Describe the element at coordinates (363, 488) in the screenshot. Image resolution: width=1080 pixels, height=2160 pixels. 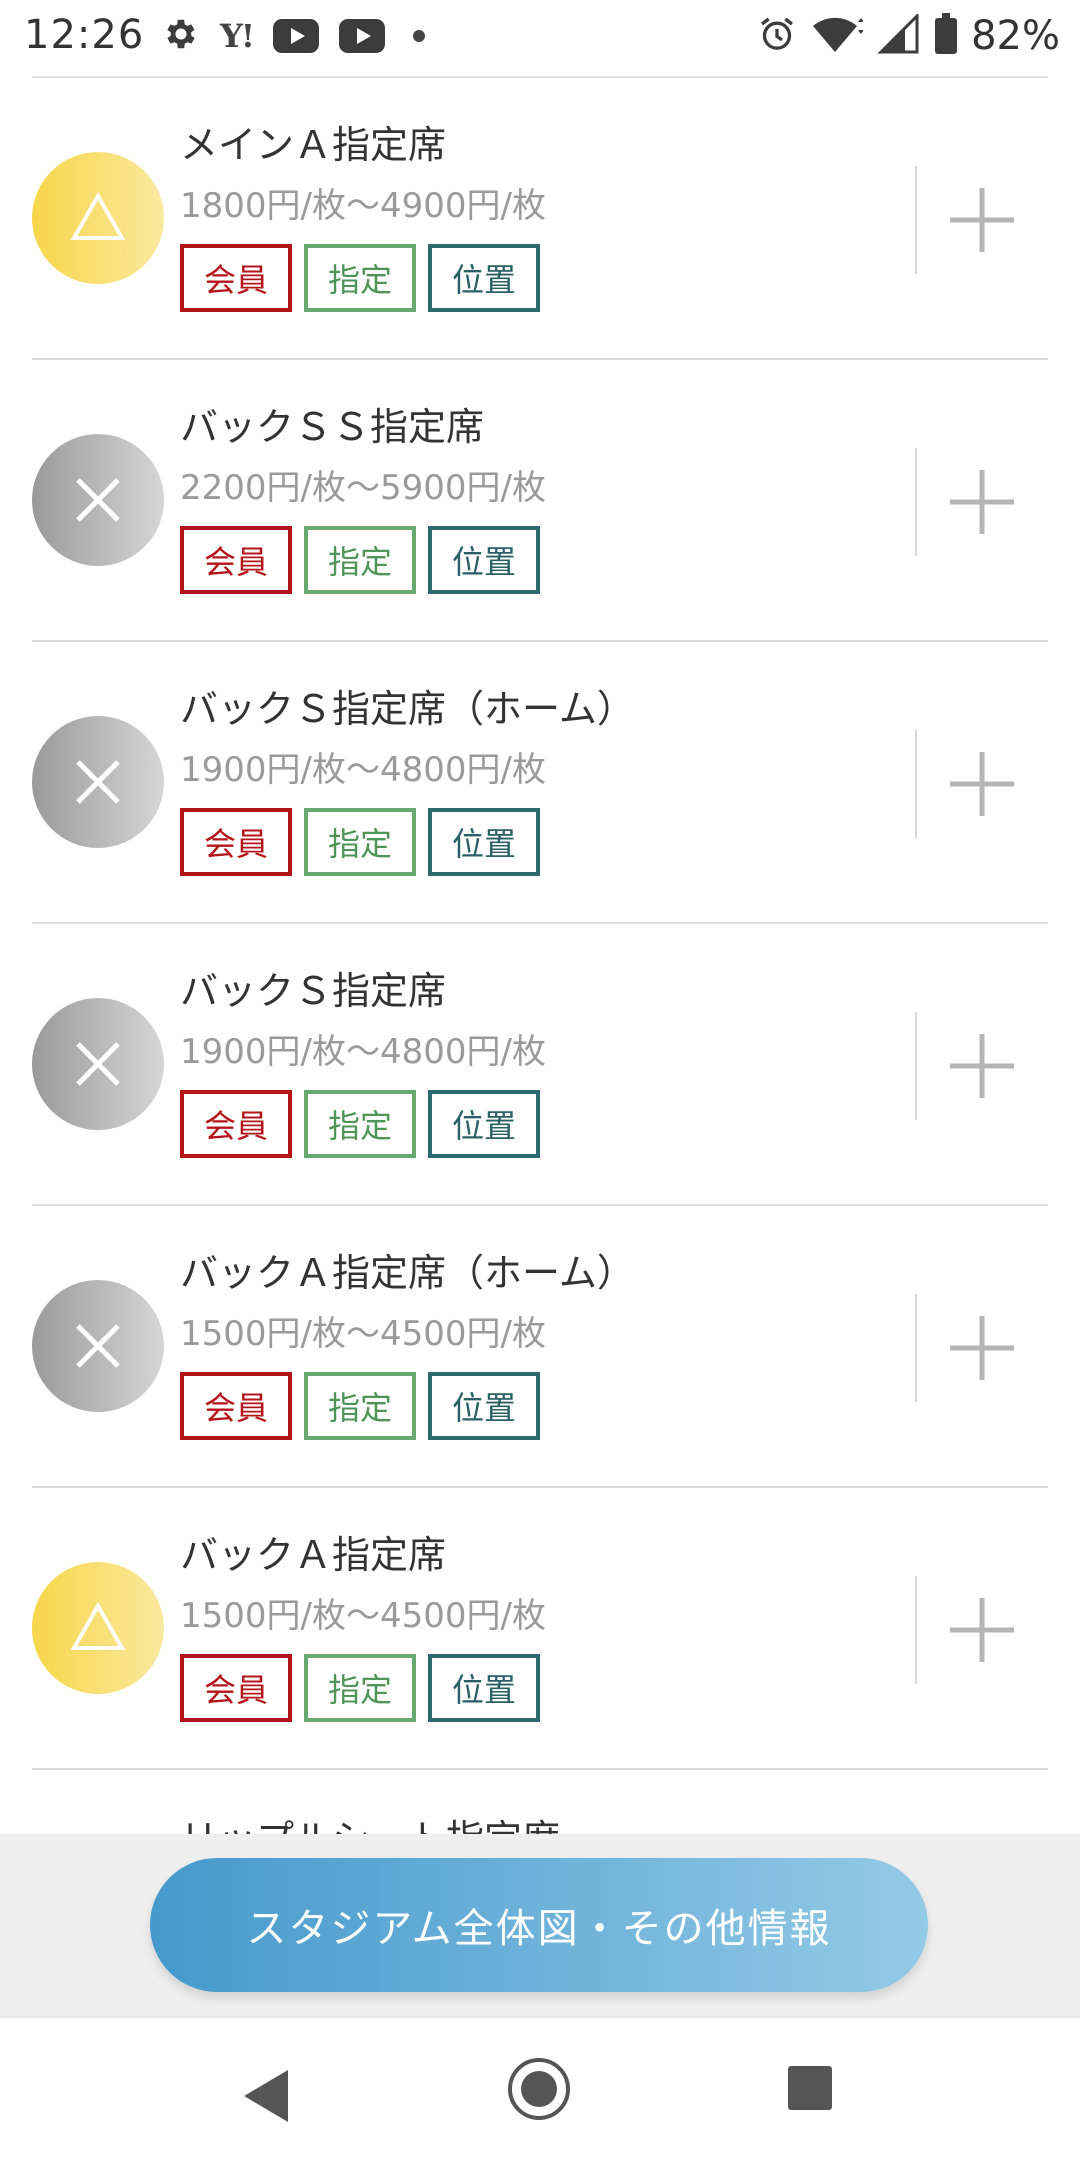
I see `seat-price: 2200円/枚〜5900円/枚` at that location.